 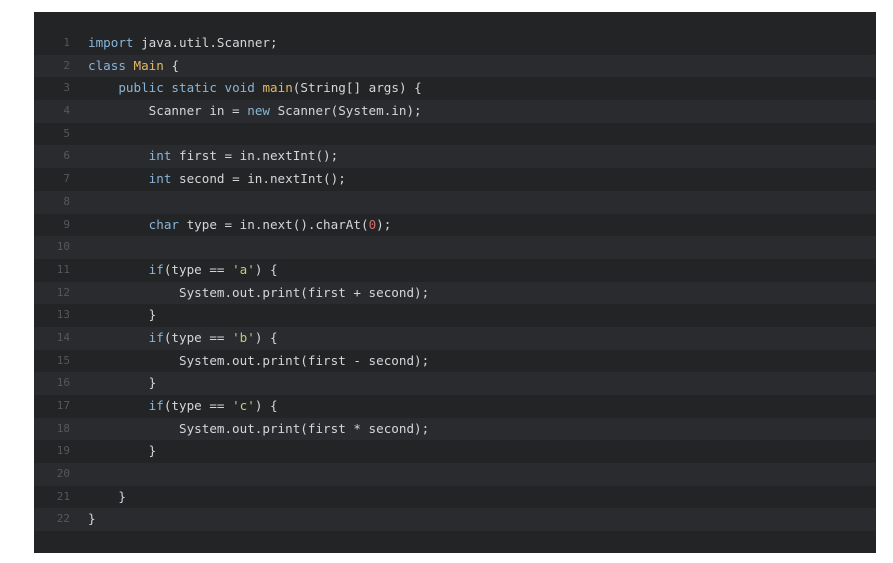 I want to click on line-code: System.out.print(first * second);, so click(x=482, y=429).